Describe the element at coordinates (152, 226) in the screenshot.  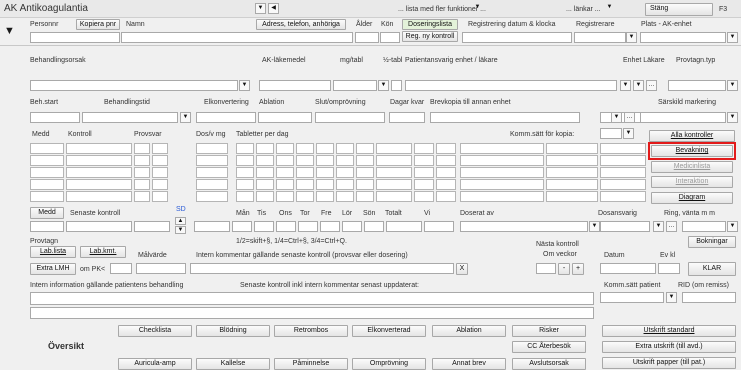
I see `provsvar-input` at that location.